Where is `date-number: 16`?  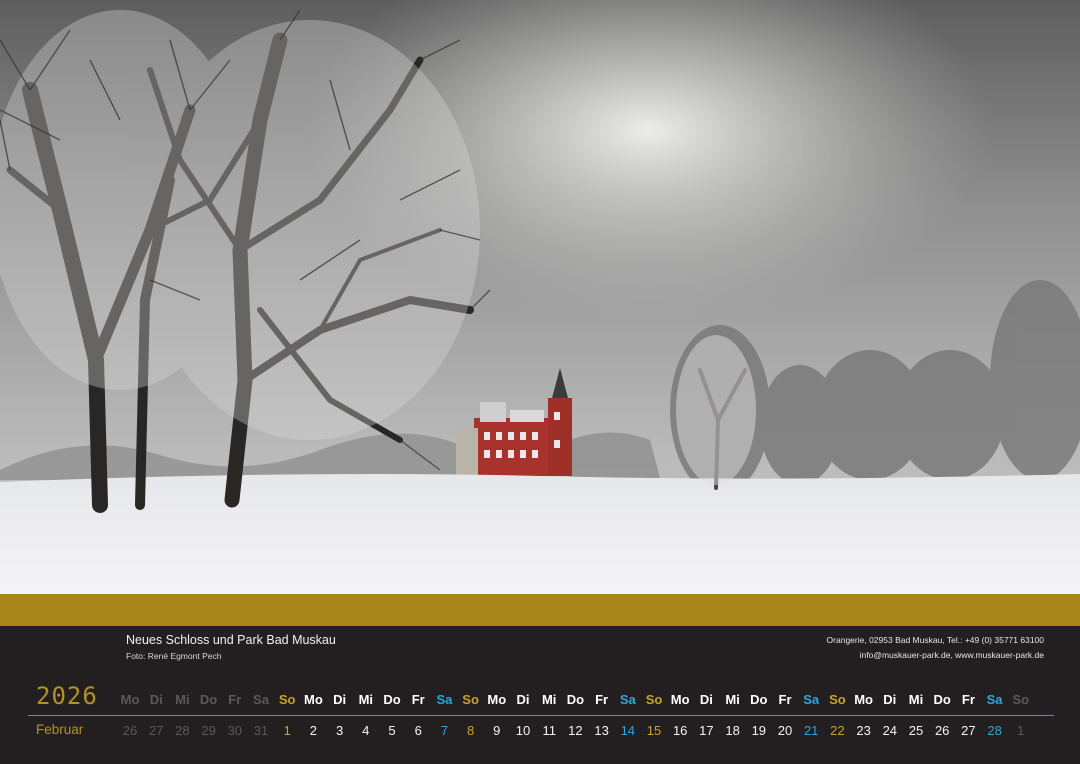
date-number: 16 is located at coordinates (680, 730).